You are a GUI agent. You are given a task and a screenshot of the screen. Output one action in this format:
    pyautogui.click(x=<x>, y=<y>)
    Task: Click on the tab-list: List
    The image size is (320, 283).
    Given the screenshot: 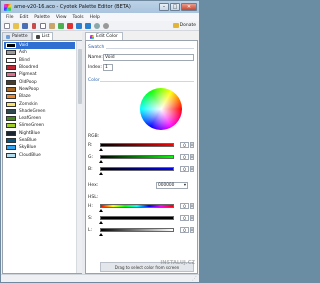 What is the action you would take?
    pyautogui.click(x=42, y=36)
    